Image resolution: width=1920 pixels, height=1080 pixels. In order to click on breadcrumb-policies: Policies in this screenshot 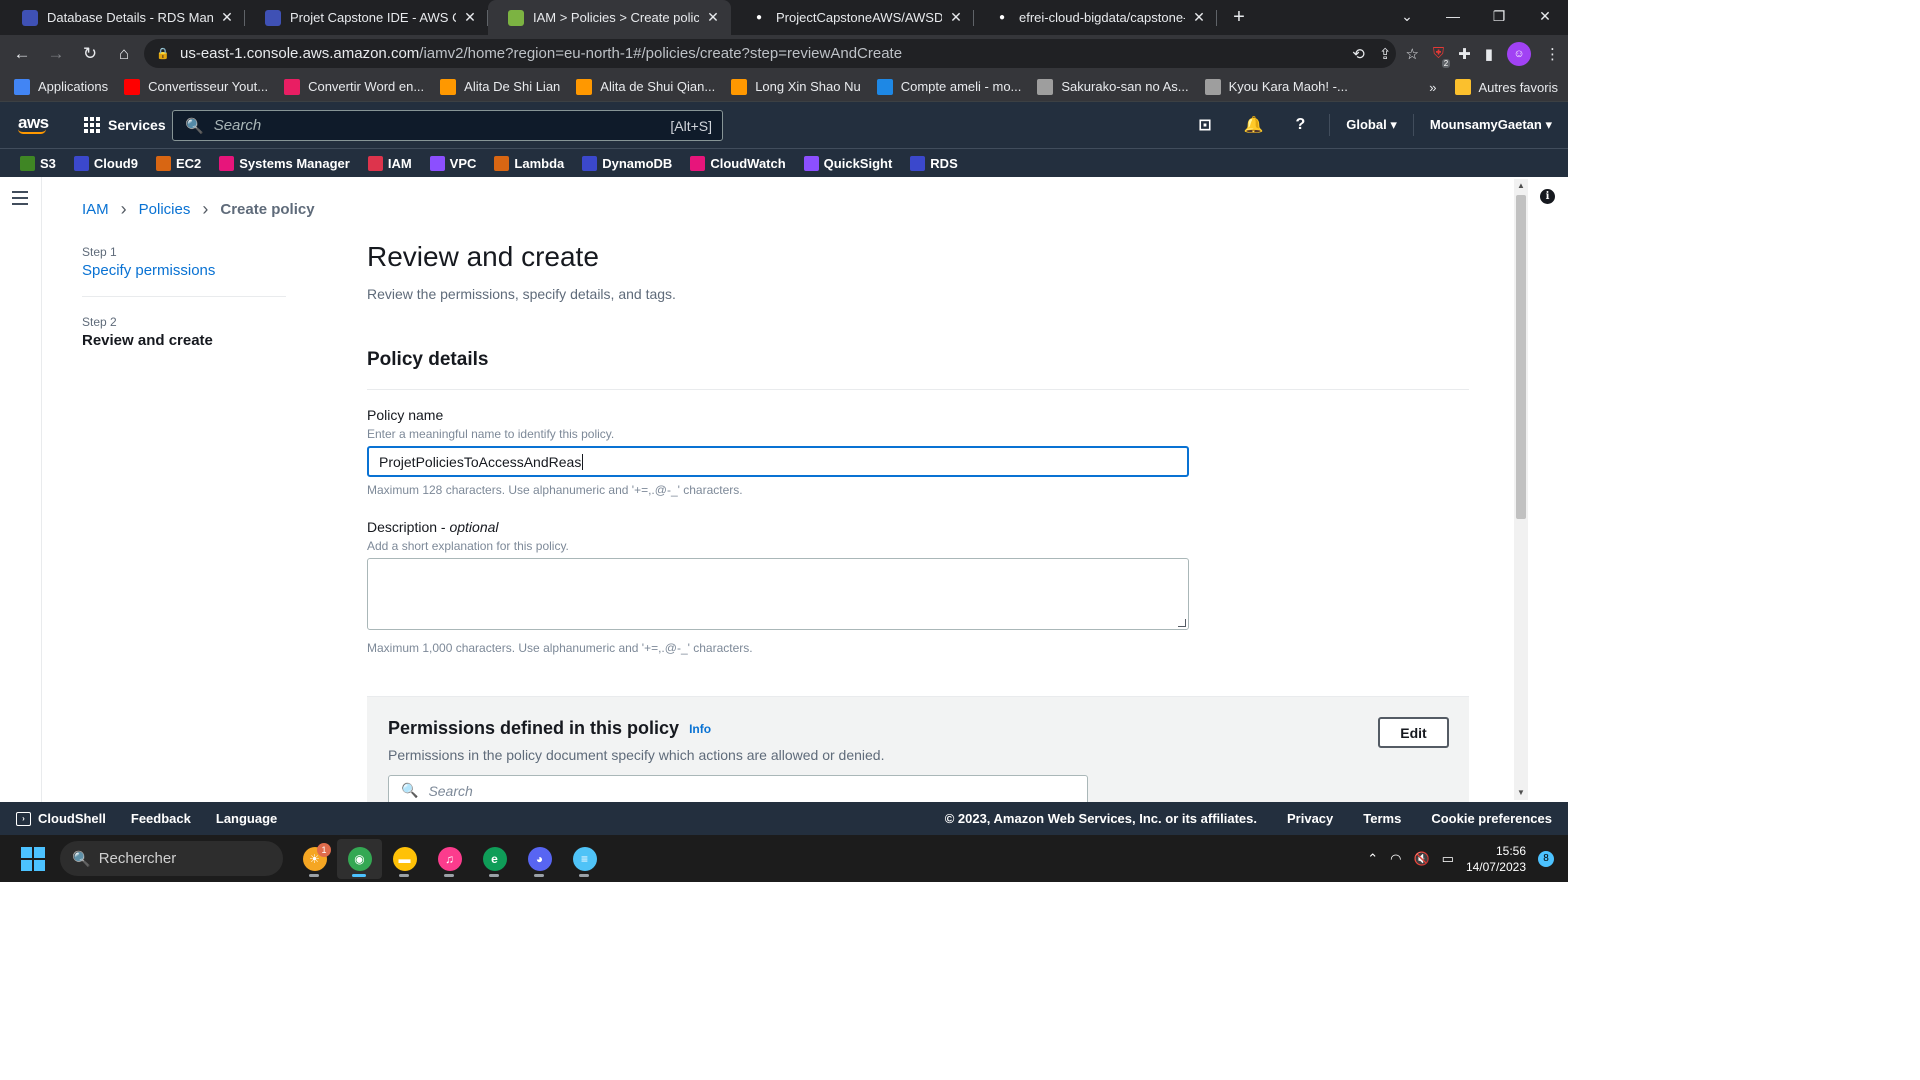, I will do `click(165, 209)`.